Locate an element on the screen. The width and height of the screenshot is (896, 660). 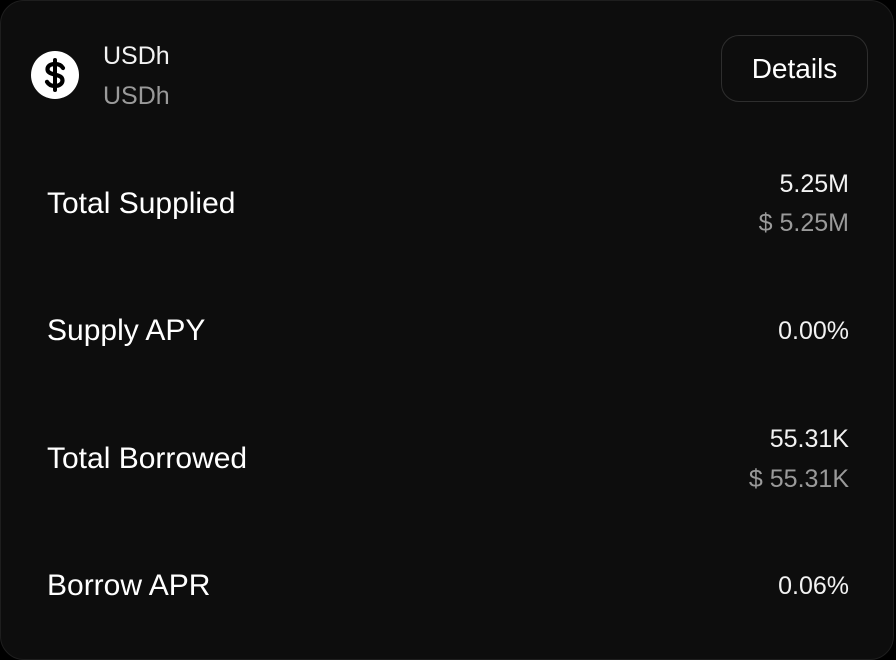
dollar-icon is located at coordinates (55, 75).